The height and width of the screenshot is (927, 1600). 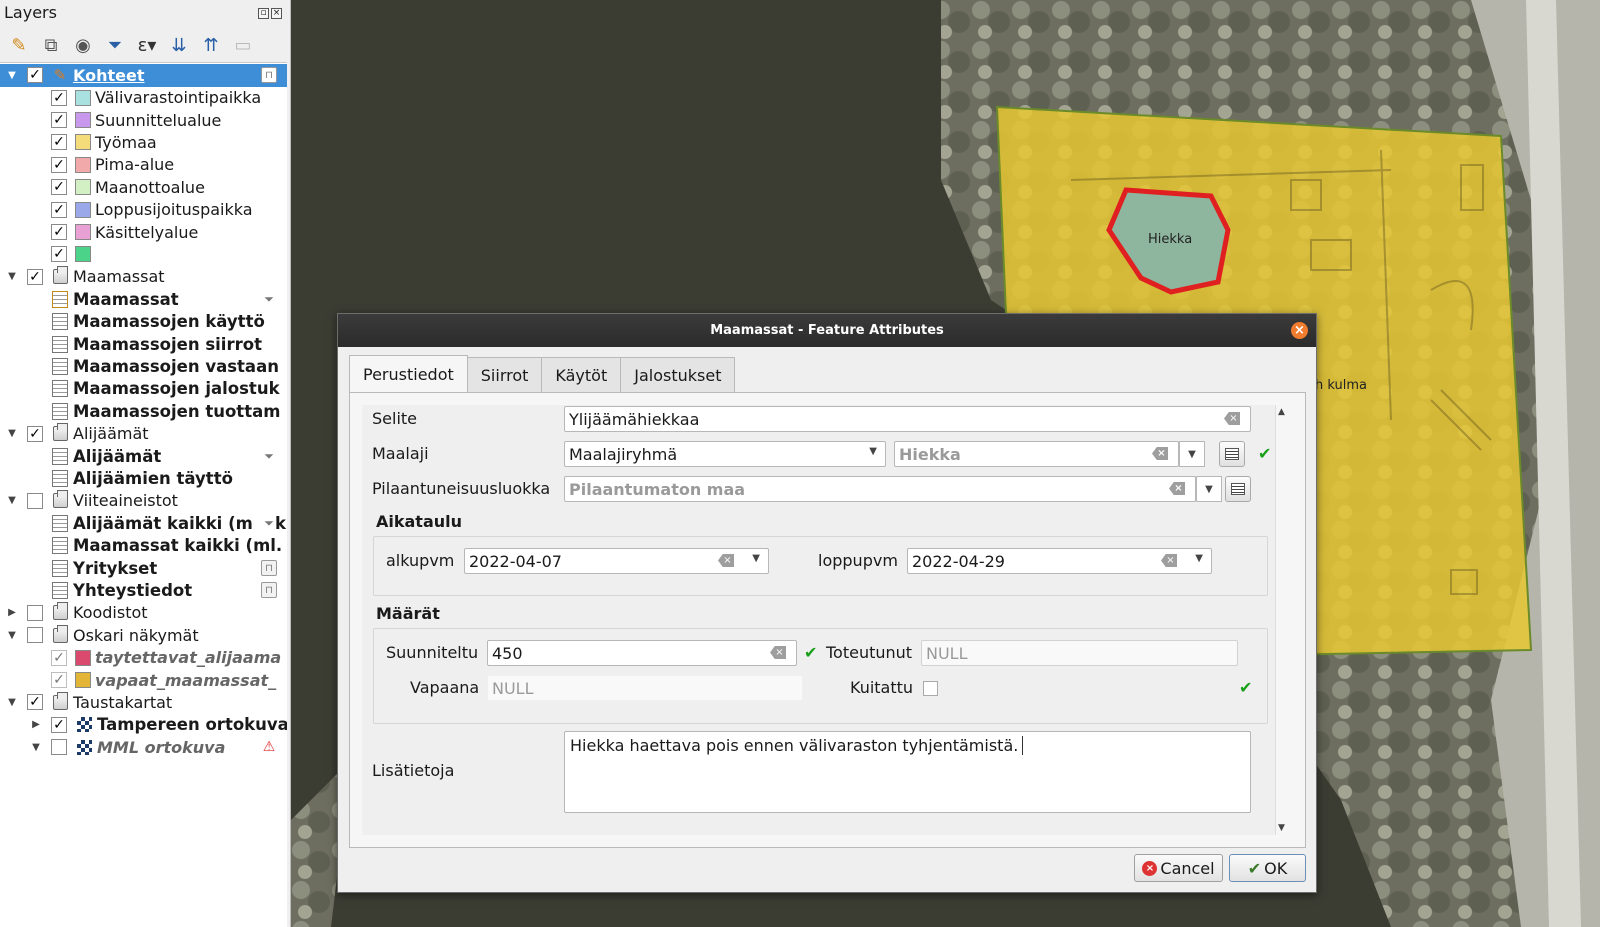 I want to click on maalaji-group-select: Maalajiryhmä ▼, so click(x=725, y=454).